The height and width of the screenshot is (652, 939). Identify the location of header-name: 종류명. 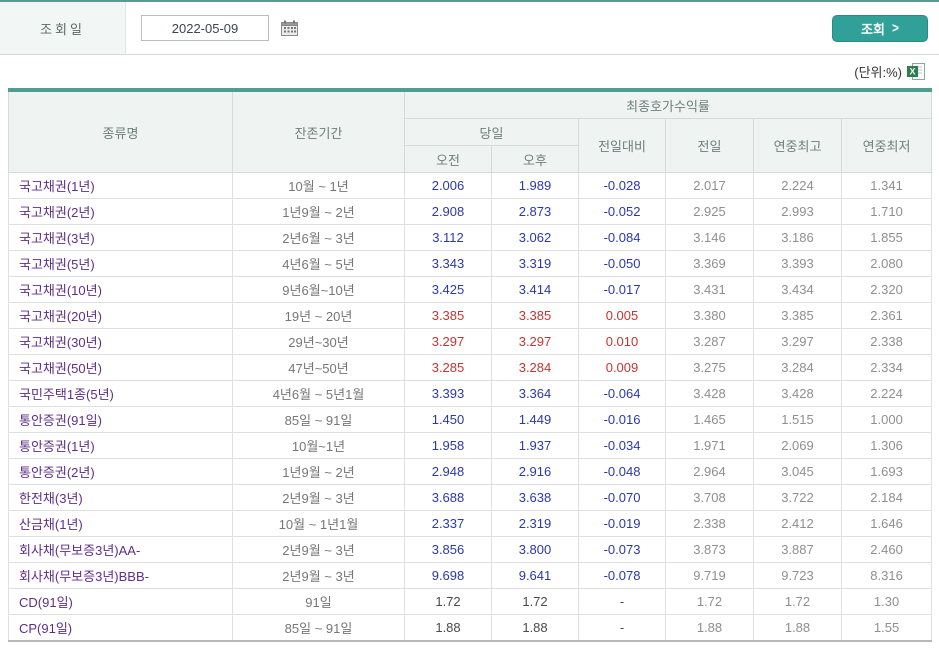
(120, 131).